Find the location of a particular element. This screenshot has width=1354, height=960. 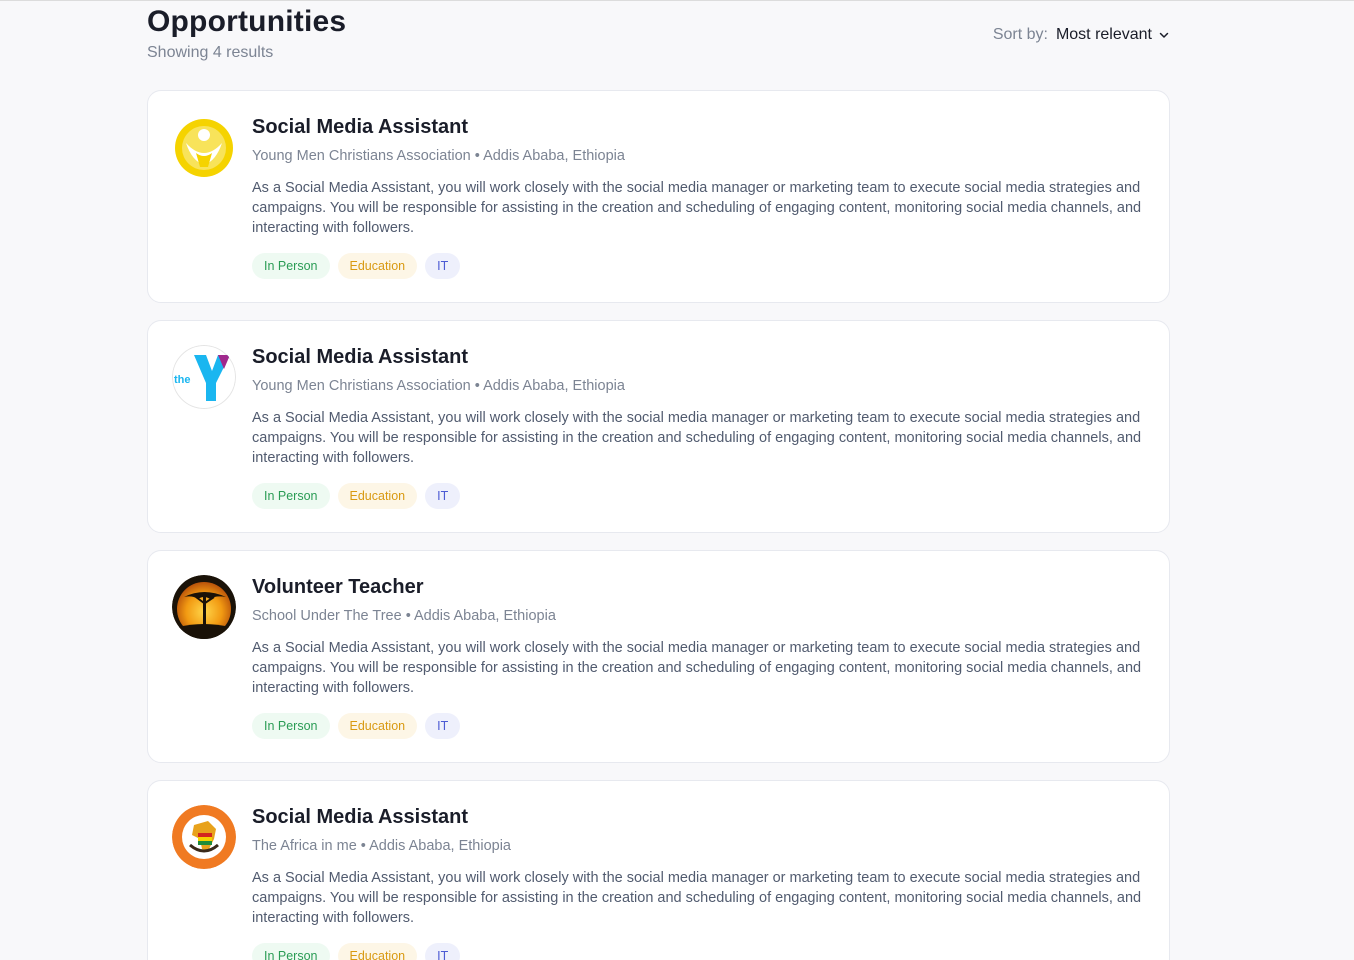

sort-label: Sort by: is located at coordinates (1020, 34).